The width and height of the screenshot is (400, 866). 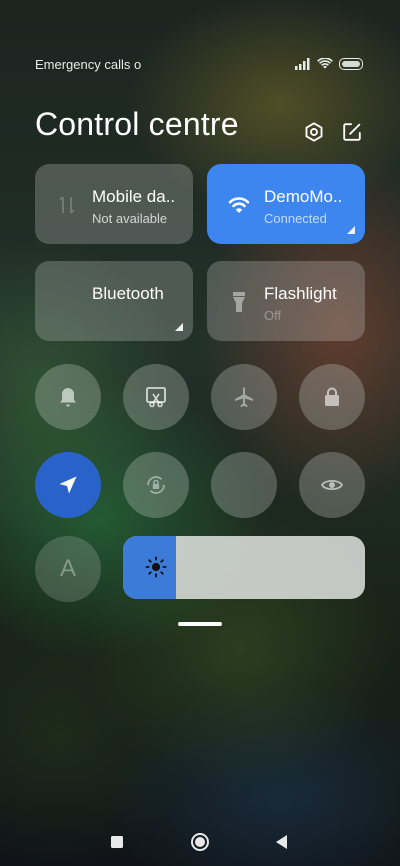 I want to click on rotation-lock-icon, so click(x=156, y=485).